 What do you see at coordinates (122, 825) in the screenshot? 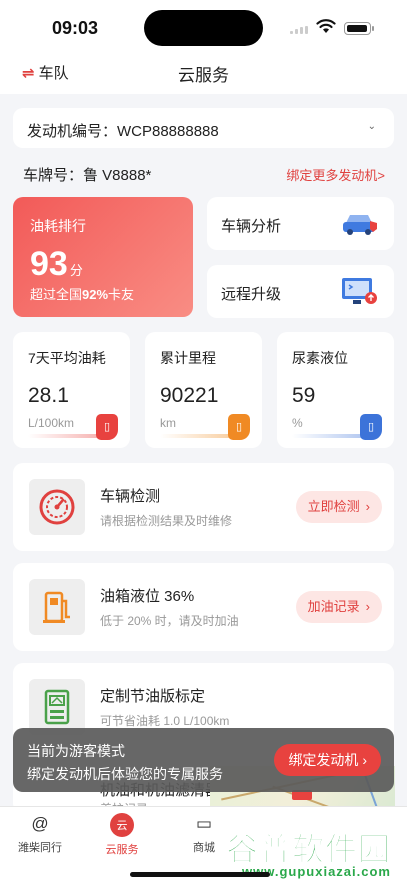
I see `cloud-icon: 云` at bounding box center [122, 825].